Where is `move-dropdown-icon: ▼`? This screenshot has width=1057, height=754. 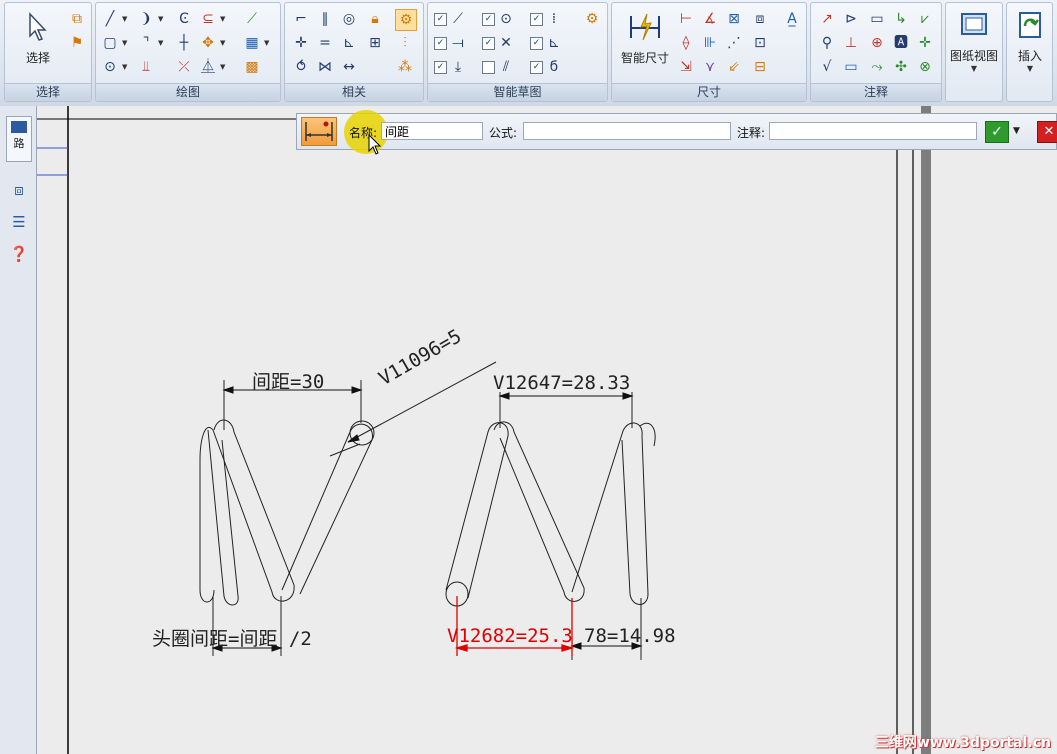 move-dropdown-icon: ▼ is located at coordinates (224, 43).